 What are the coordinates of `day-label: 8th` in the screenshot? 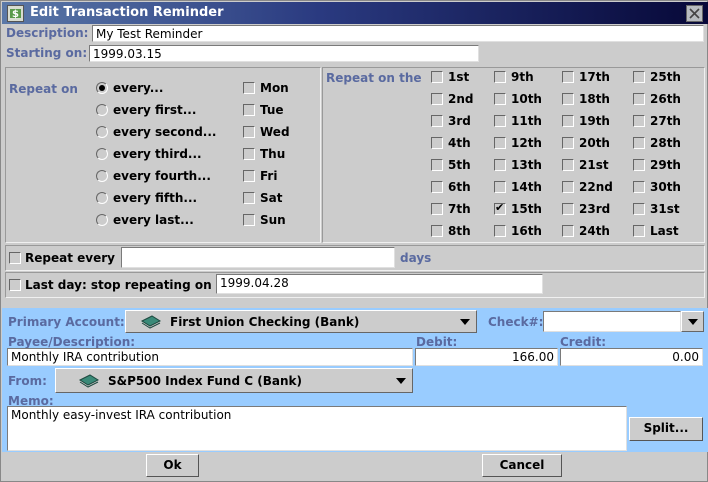 It's located at (459, 231).